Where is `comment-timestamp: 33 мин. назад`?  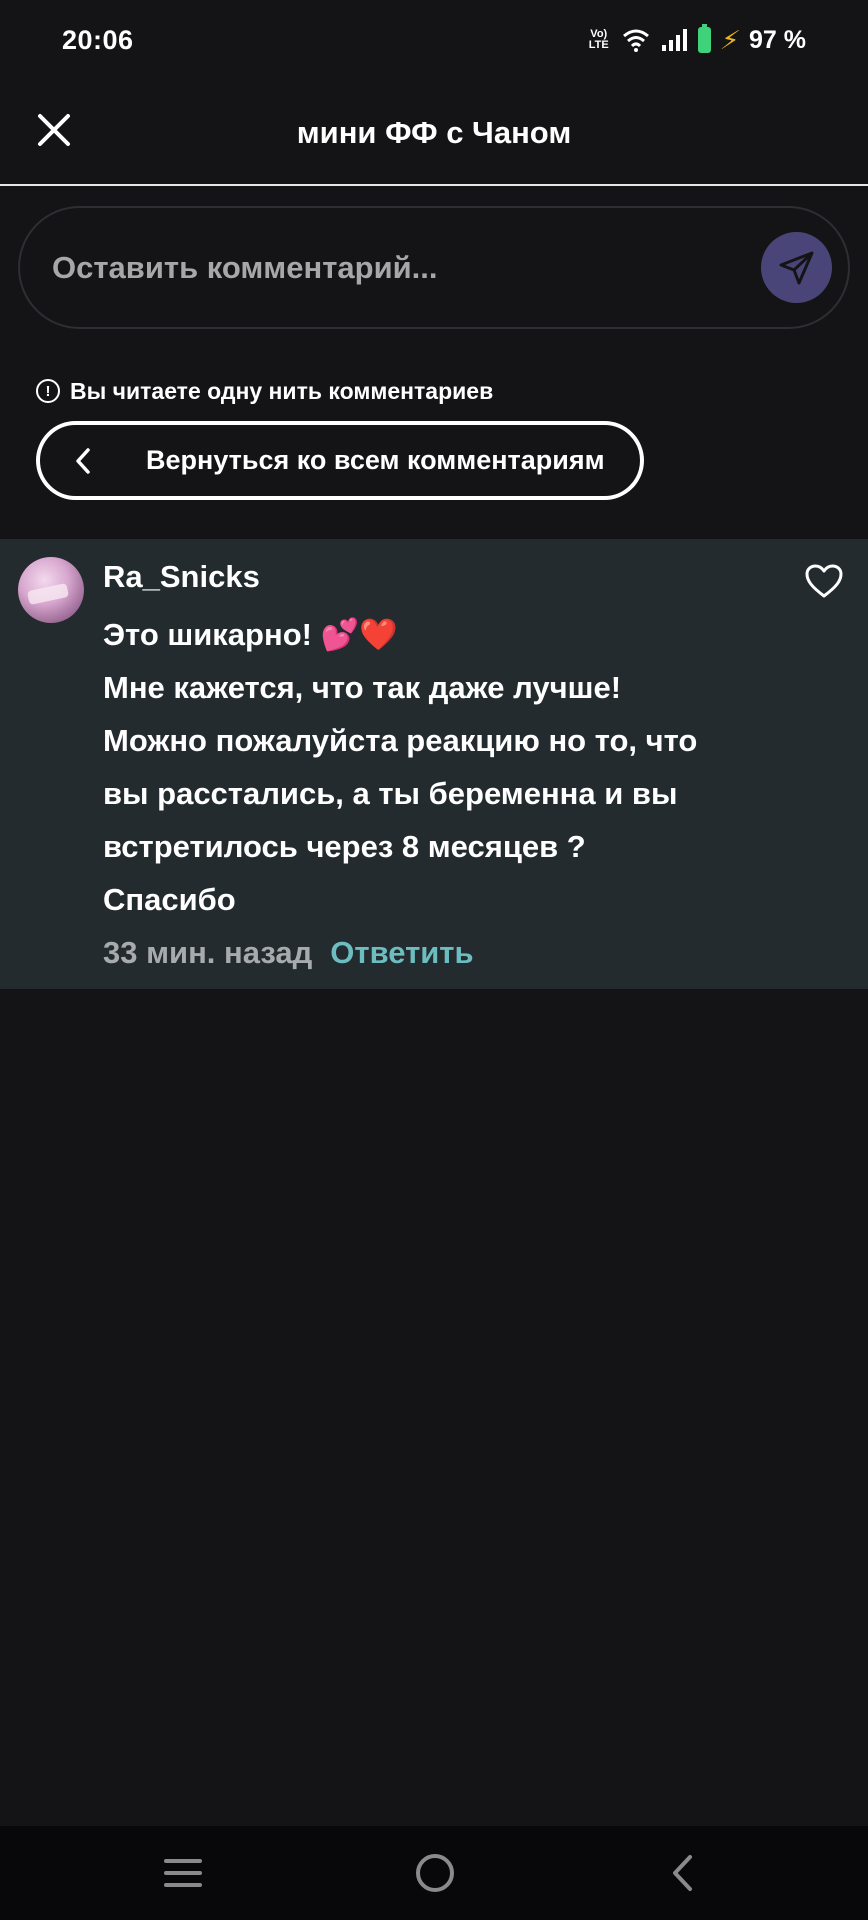 comment-timestamp: 33 мин. назад is located at coordinates (208, 952).